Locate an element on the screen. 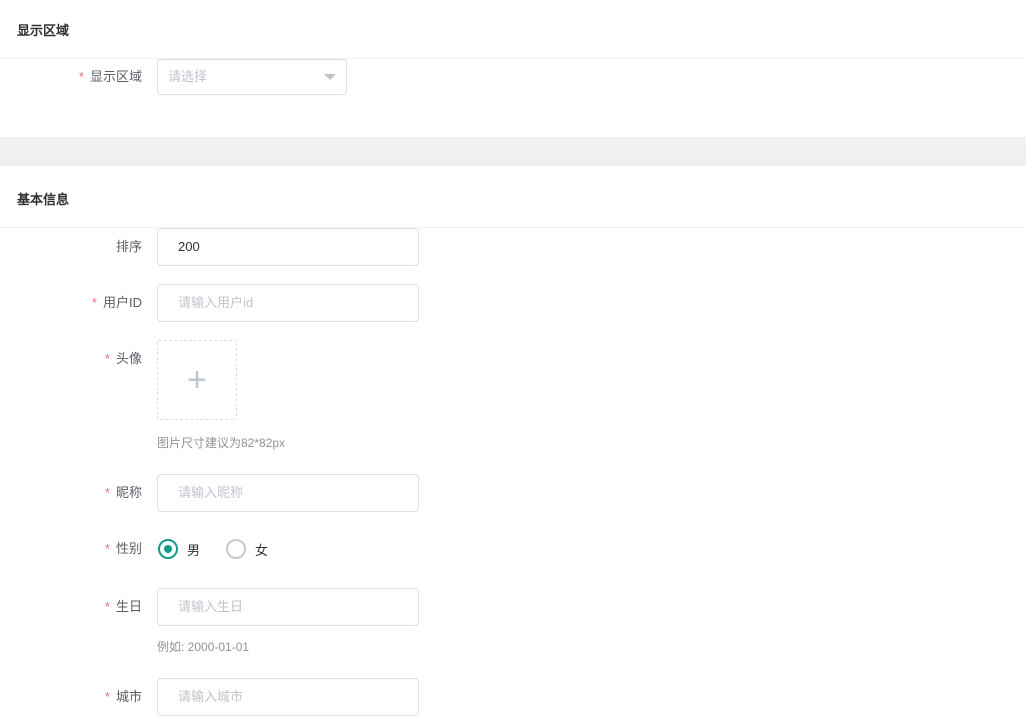 This screenshot has height=726, width=1026. city-label: * 城市 is located at coordinates (72, 697).